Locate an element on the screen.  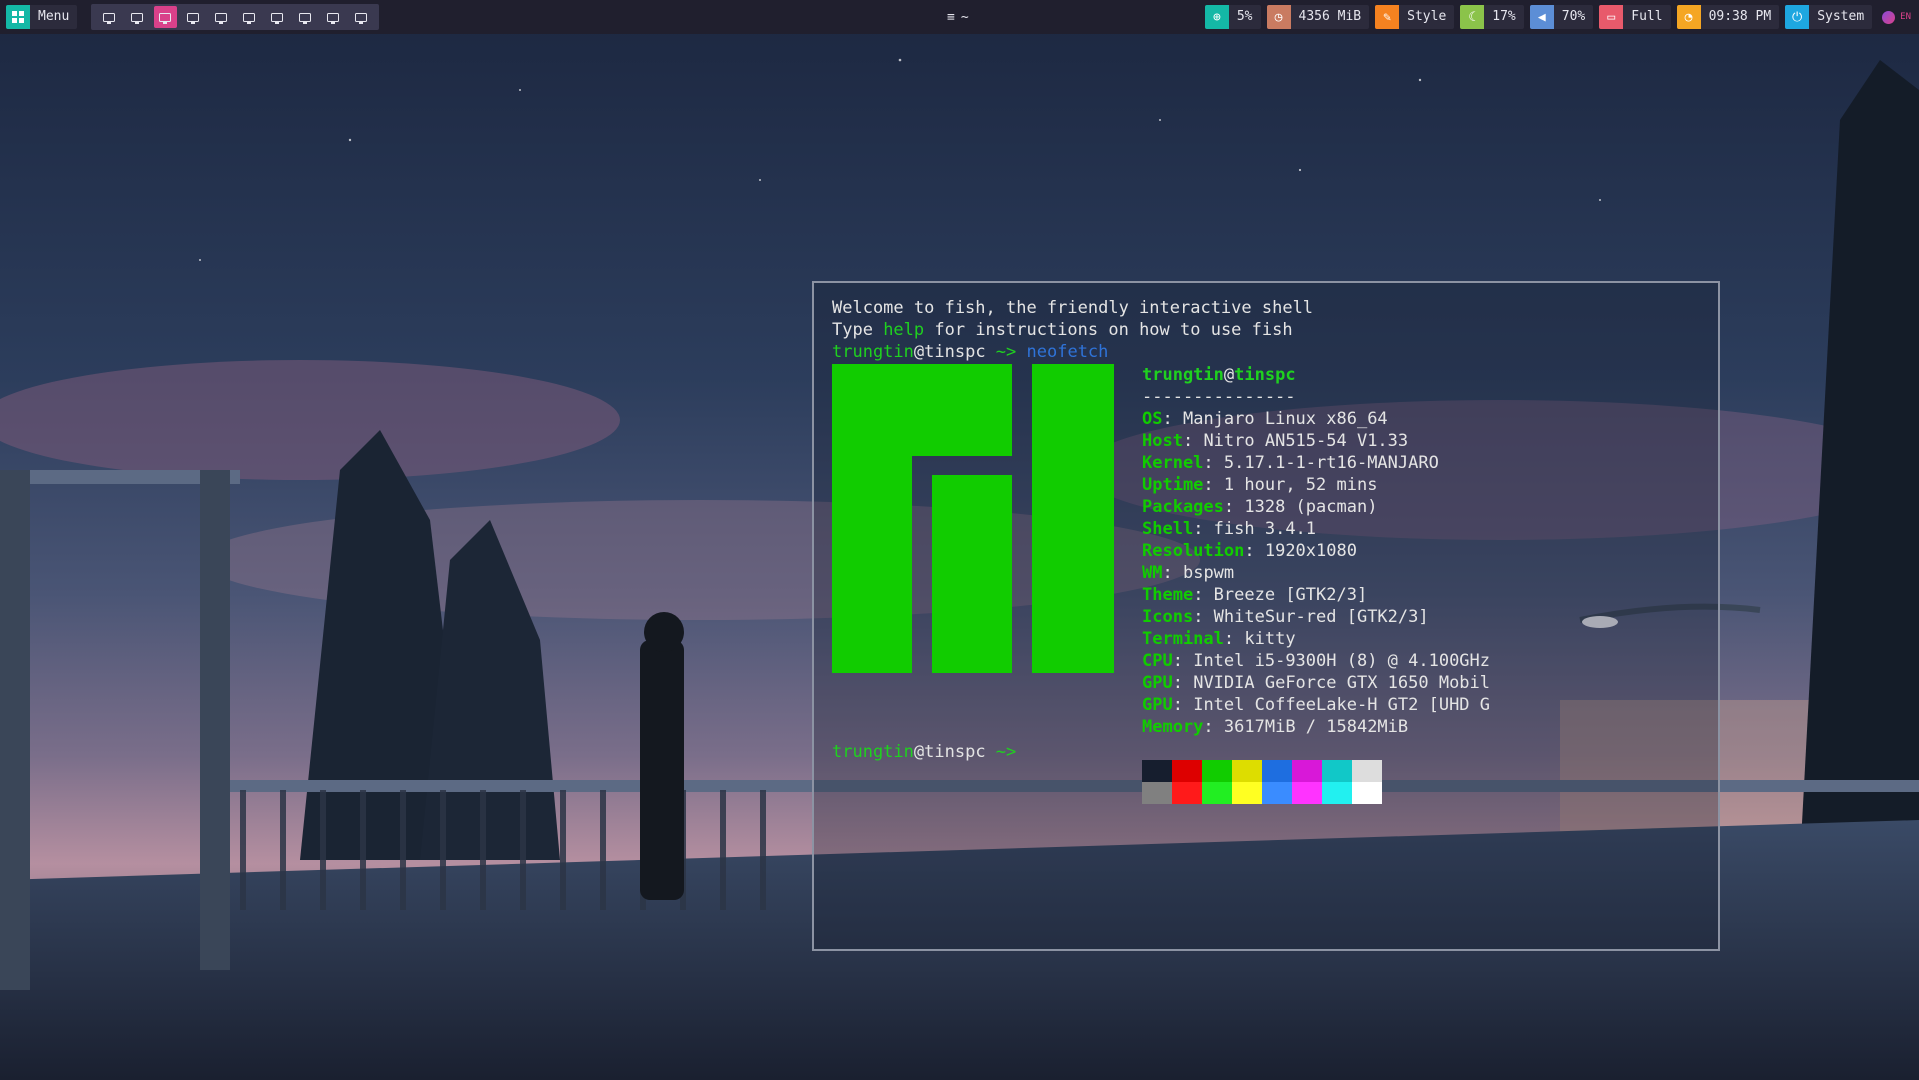
field-key: Kernel is located at coordinates (1173, 463).